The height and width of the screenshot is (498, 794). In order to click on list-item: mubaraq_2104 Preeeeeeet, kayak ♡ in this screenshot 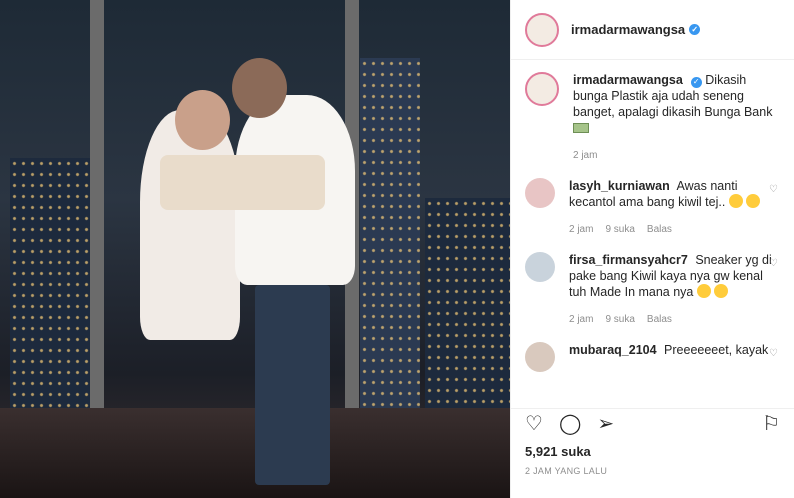, I will do `click(652, 357)`.